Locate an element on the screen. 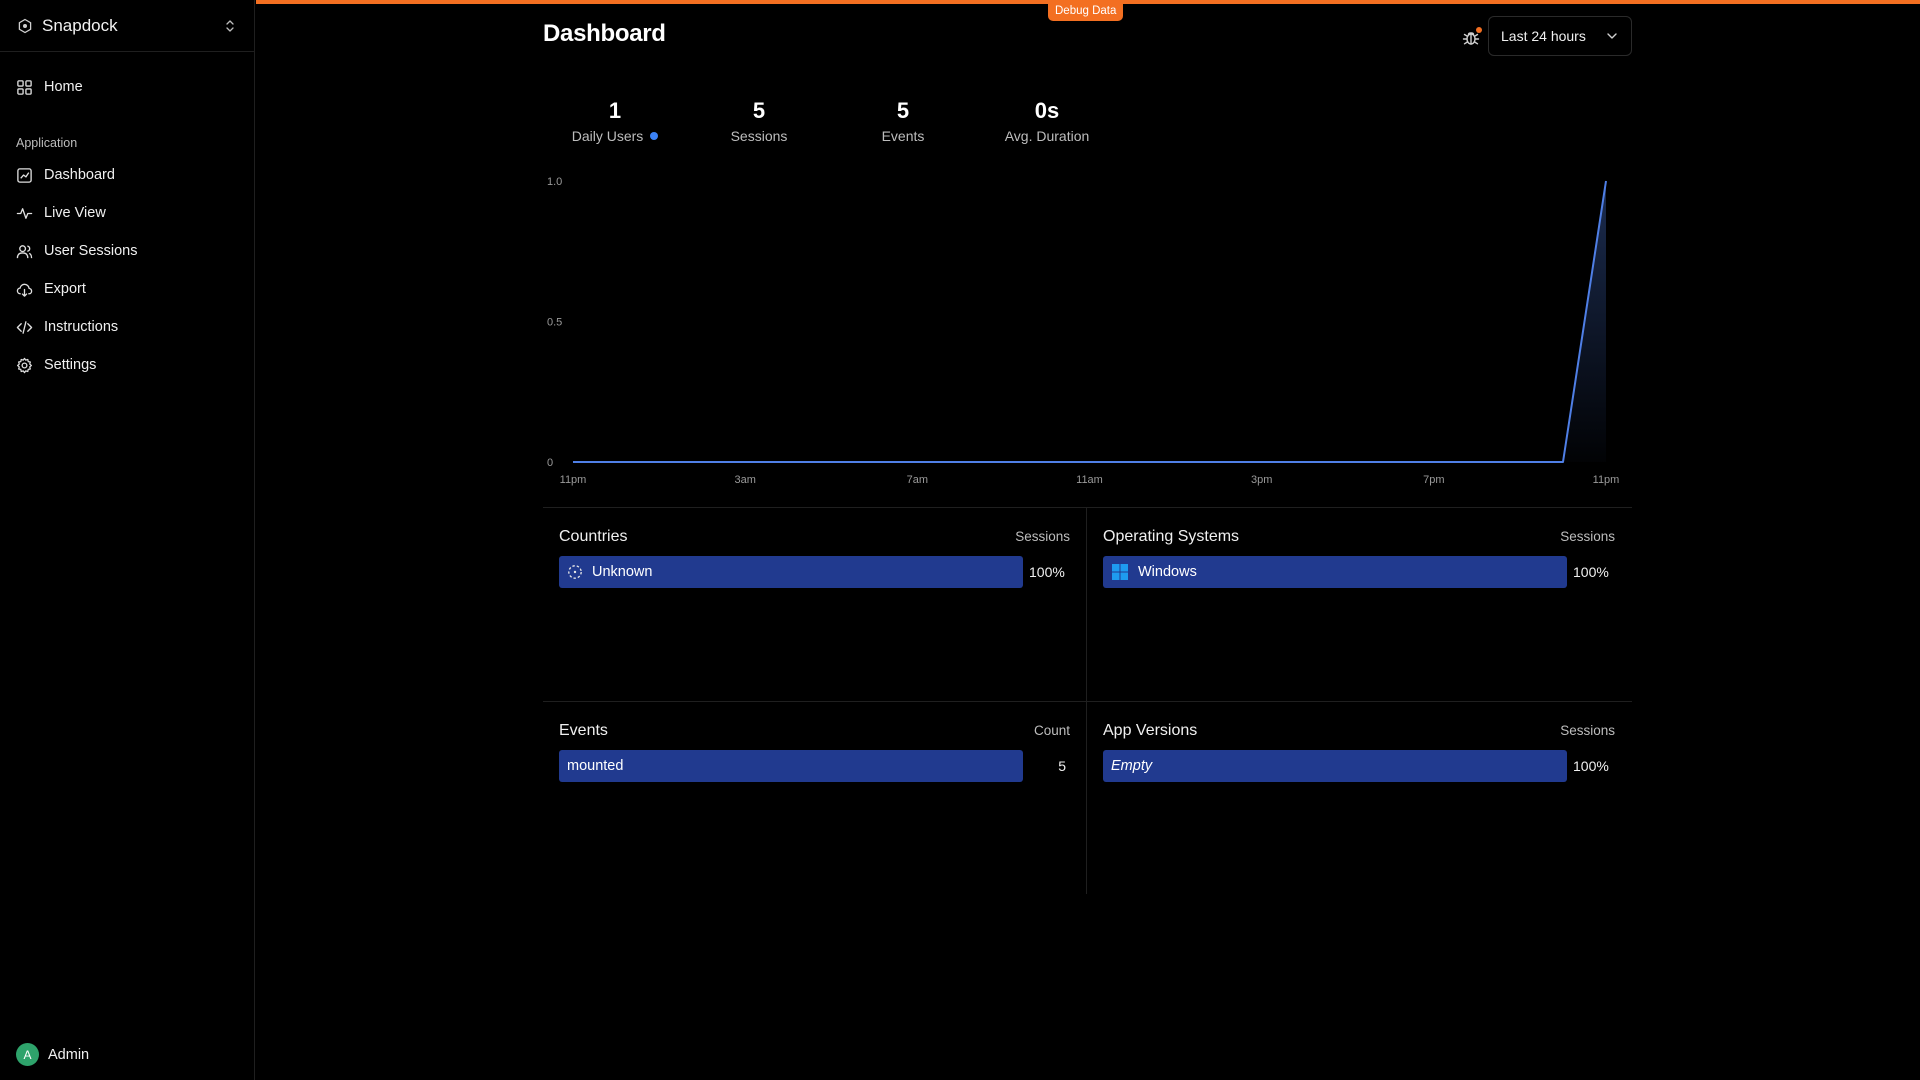 The width and height of the screenshot is (1920, 1080). stat-events: 5 Events is located at coordinates (903, 121).